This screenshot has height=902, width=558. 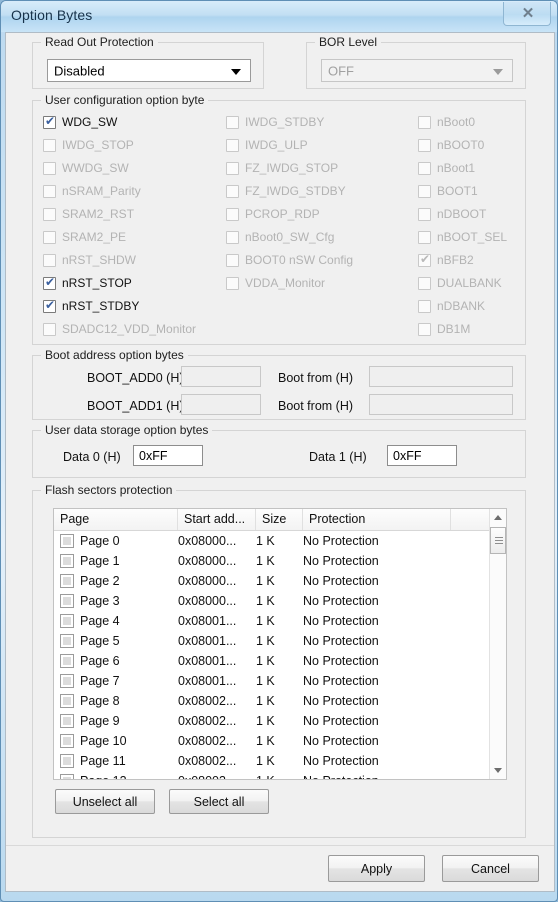 What do you see at coordinates (99, 42) in the screenshot?
I see `readout-protection-title: Read Out Protection` at bounding box center [99, 42].